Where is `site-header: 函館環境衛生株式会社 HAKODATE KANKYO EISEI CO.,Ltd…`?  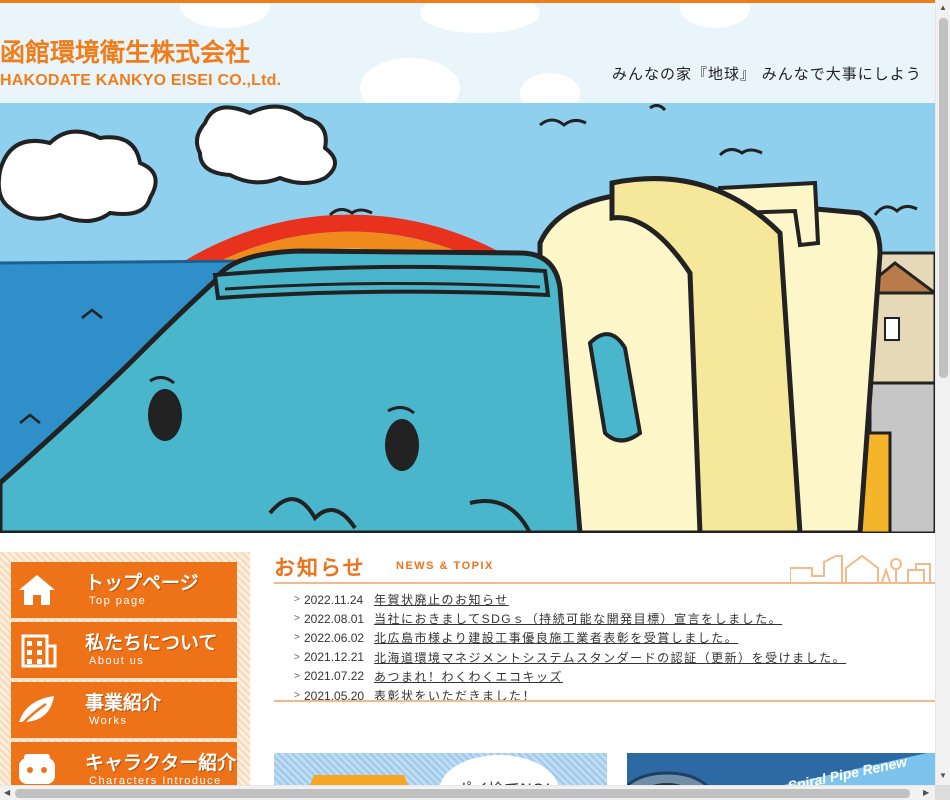 site-header: 函館環境衛生株式会社 HAKODATE KANKYO EISEI CO.,Ltd… is located at coordinates (467, 53).